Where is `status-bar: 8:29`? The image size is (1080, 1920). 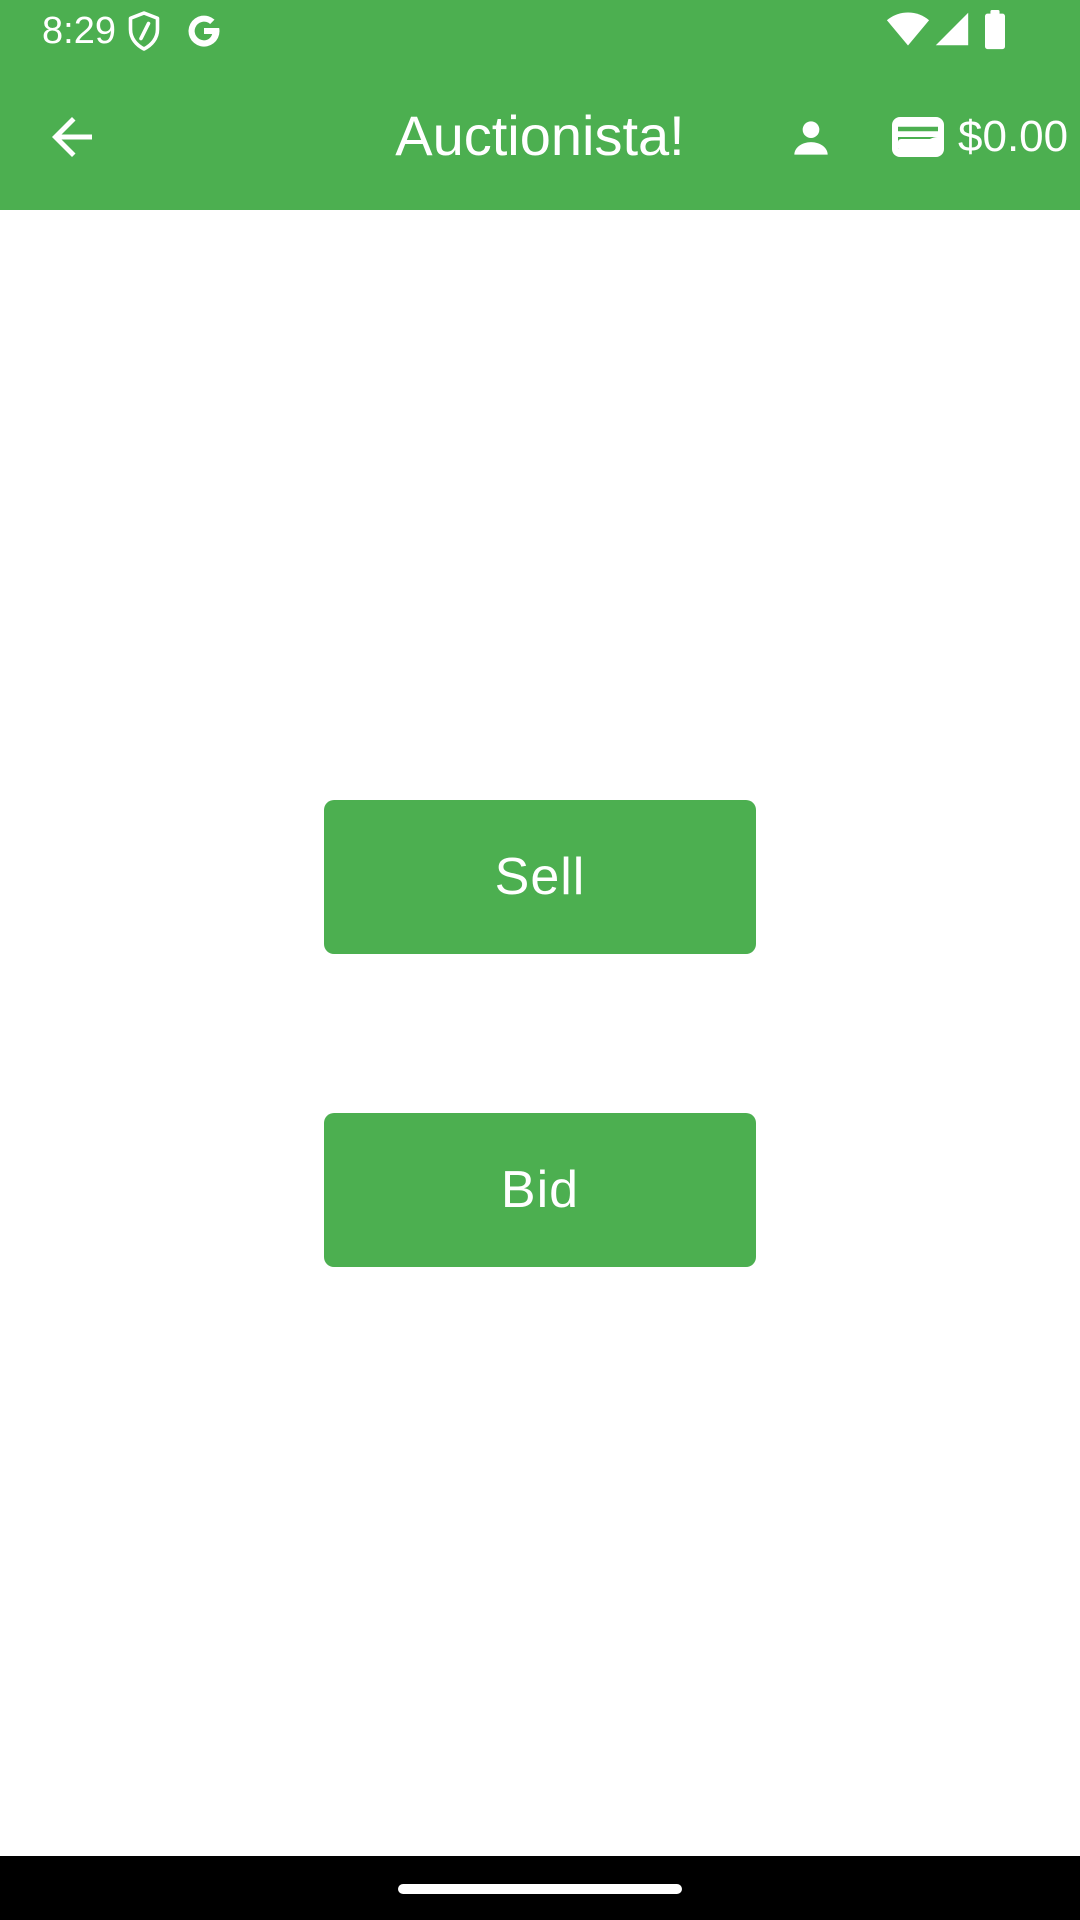 status-bar: 8:29 is located at coordinates (540, 31).